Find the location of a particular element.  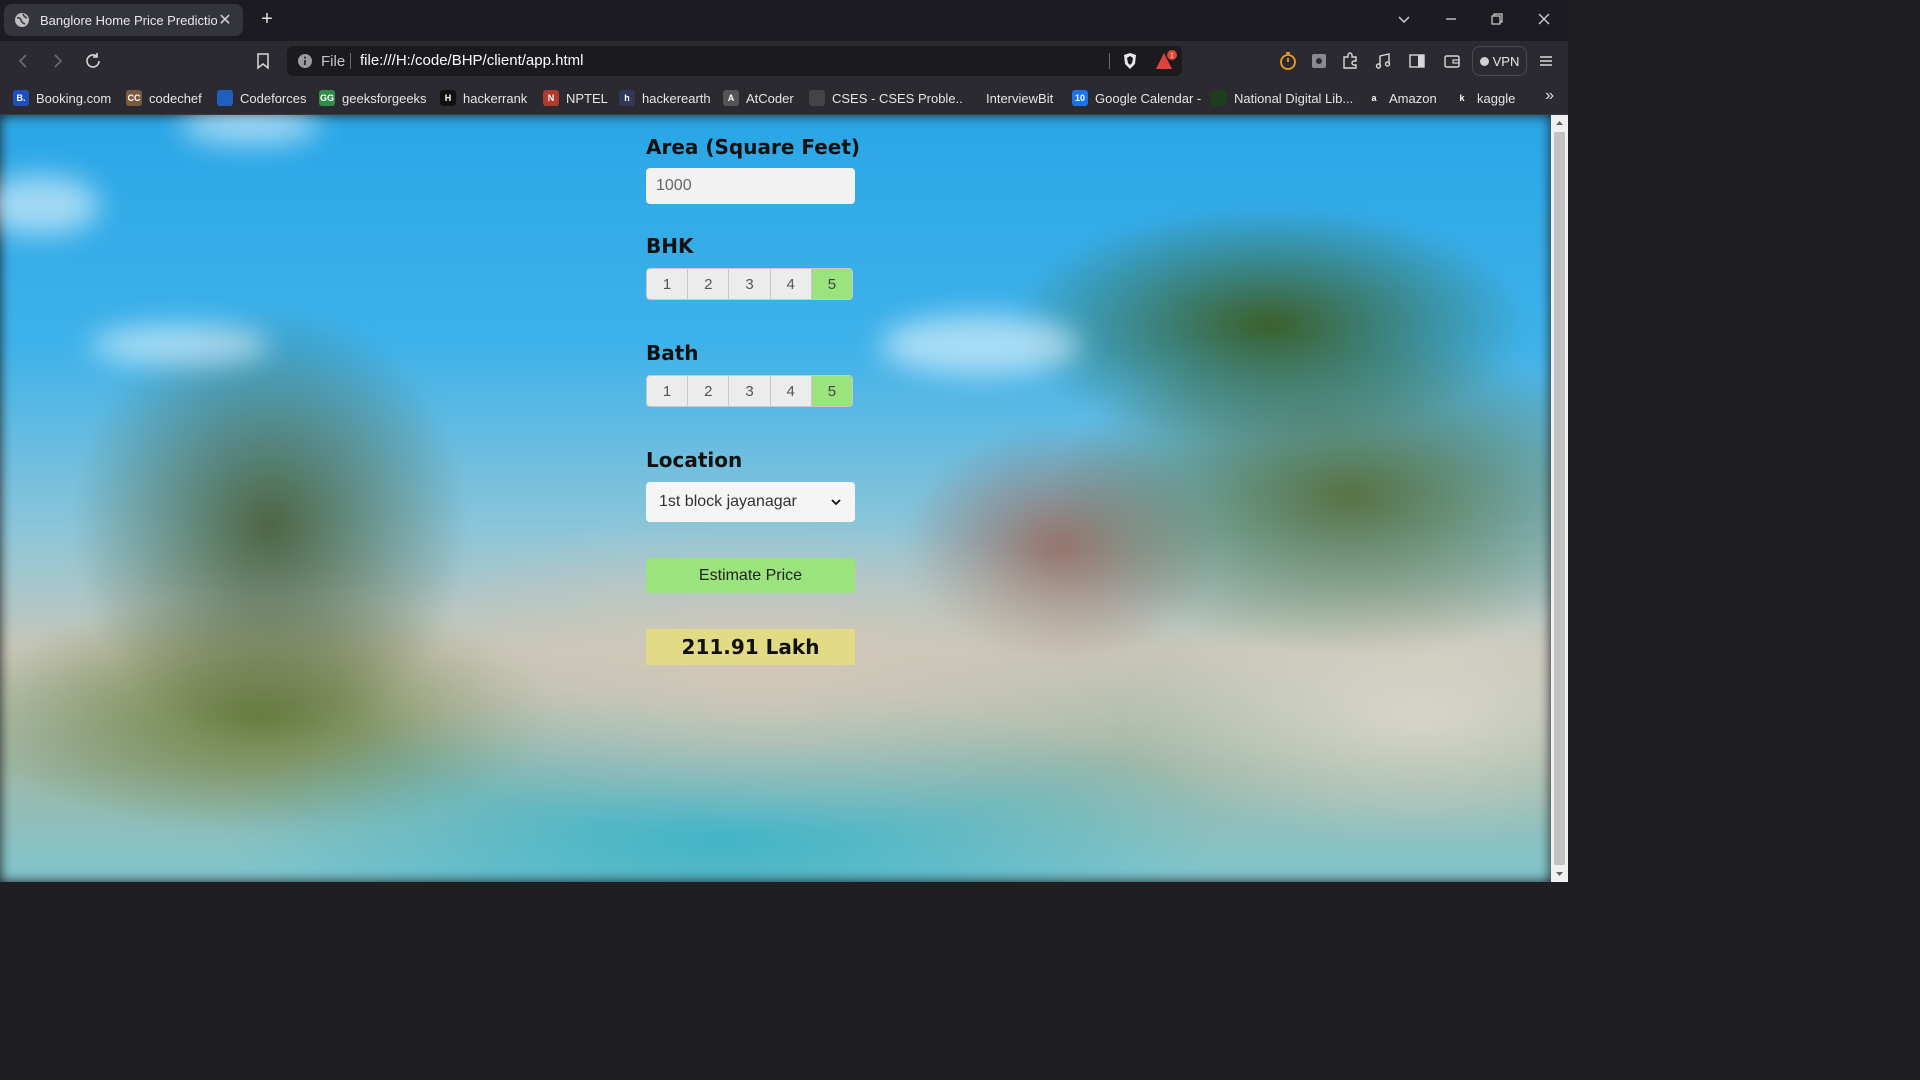

nptel-icon: N is located at coordinates (551, 98).